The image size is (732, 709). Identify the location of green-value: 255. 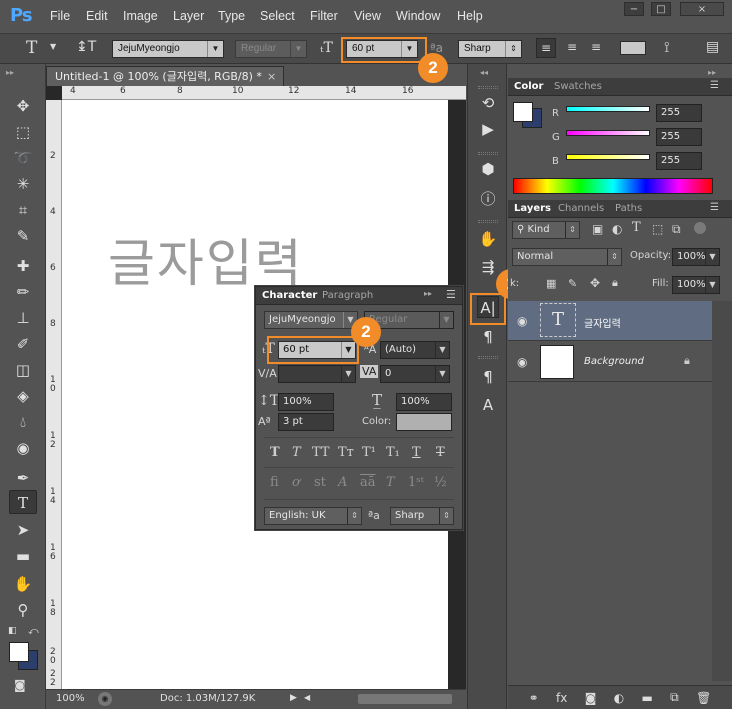
(679, 137).